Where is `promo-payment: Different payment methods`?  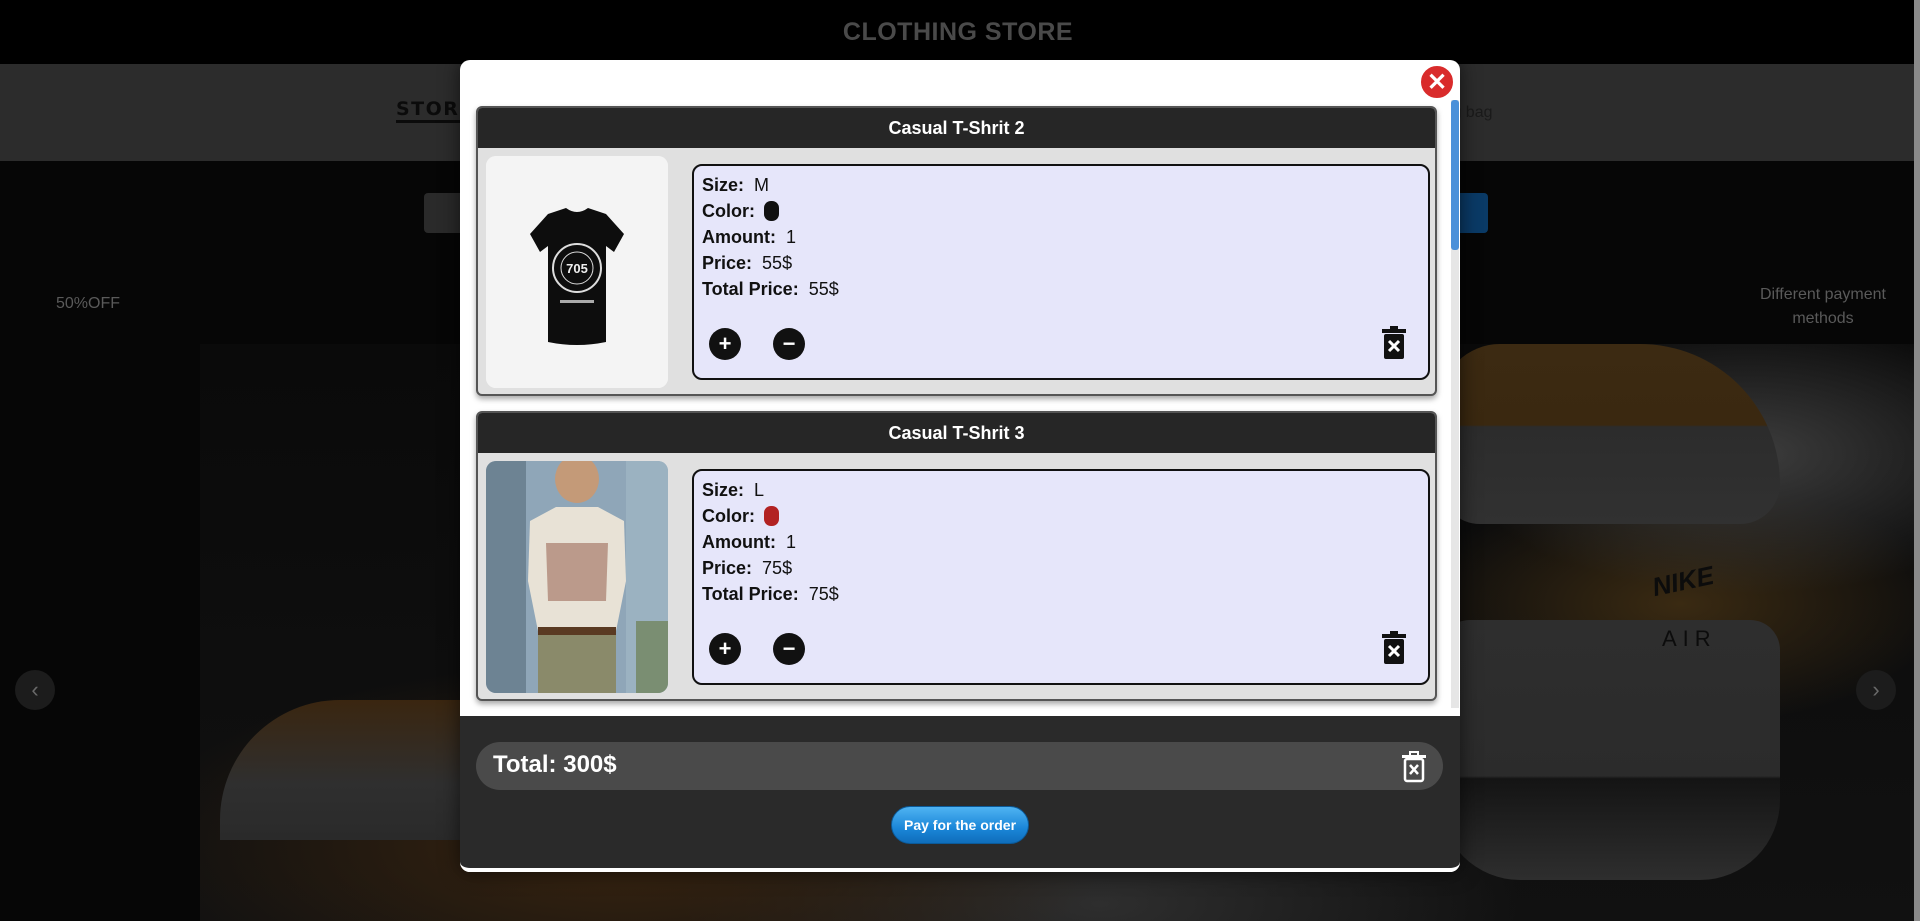 promo-payment: Different payment methods is located at coordinates (1823, 306).